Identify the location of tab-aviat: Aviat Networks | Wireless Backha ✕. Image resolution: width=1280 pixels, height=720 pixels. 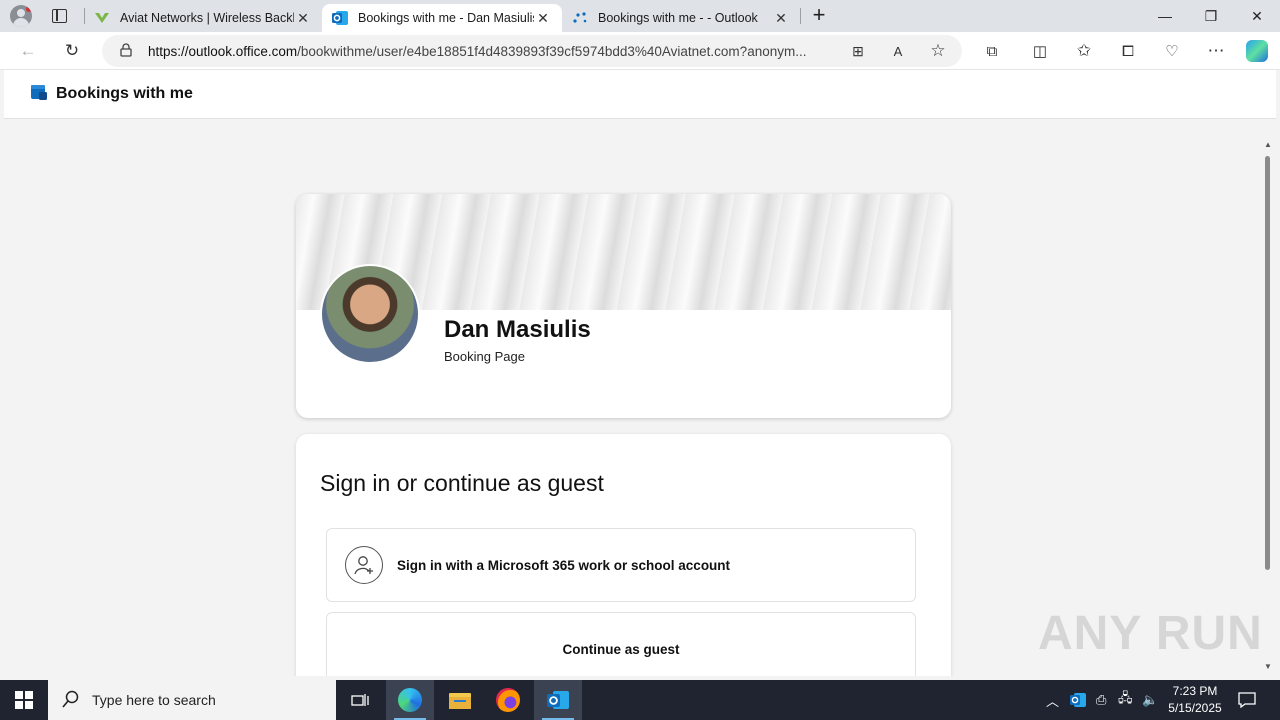
(203, 18).